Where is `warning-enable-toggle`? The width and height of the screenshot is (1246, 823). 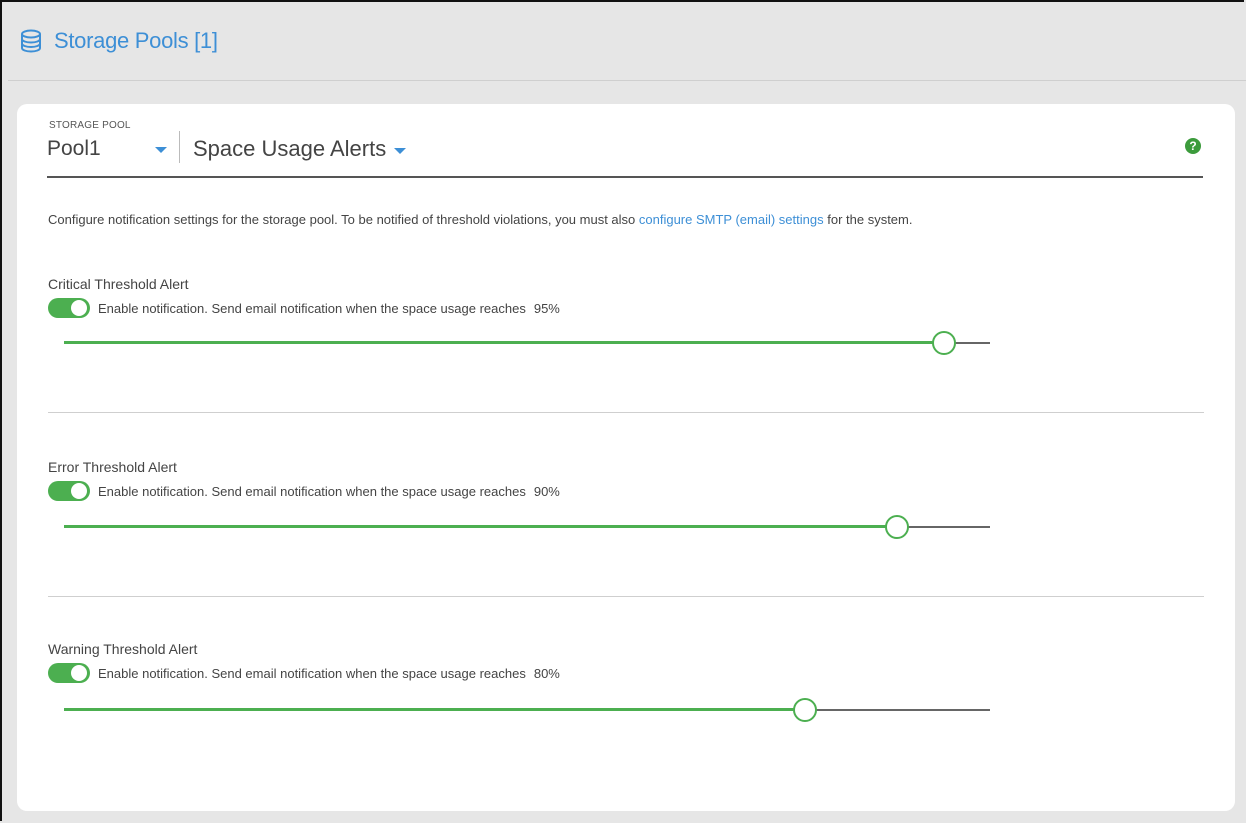
warning-enable-toggle is located at coordinates (69, 673).